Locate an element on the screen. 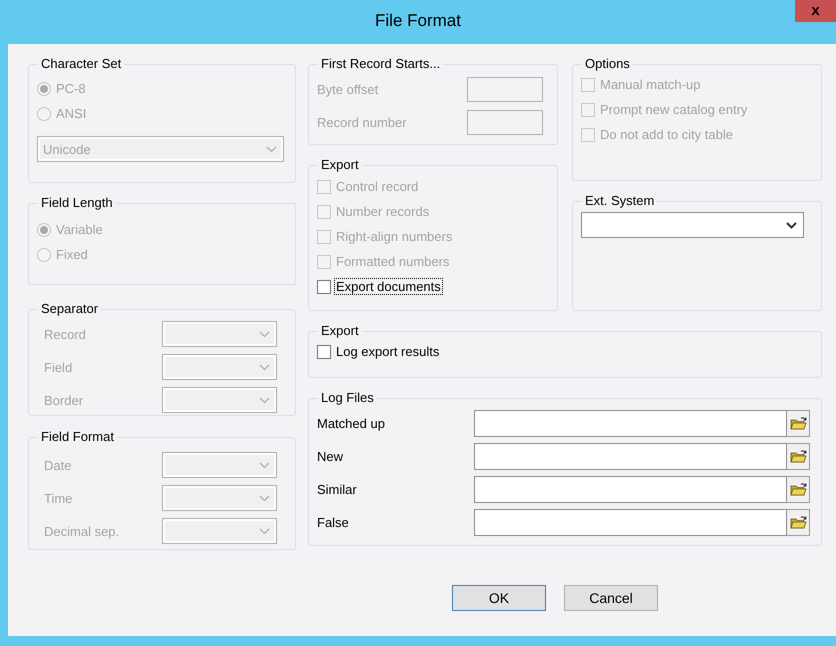 Image resolution: width=836 pixels, height=646 pixels. group-title: Field Length is located at coordinates (77, 203).